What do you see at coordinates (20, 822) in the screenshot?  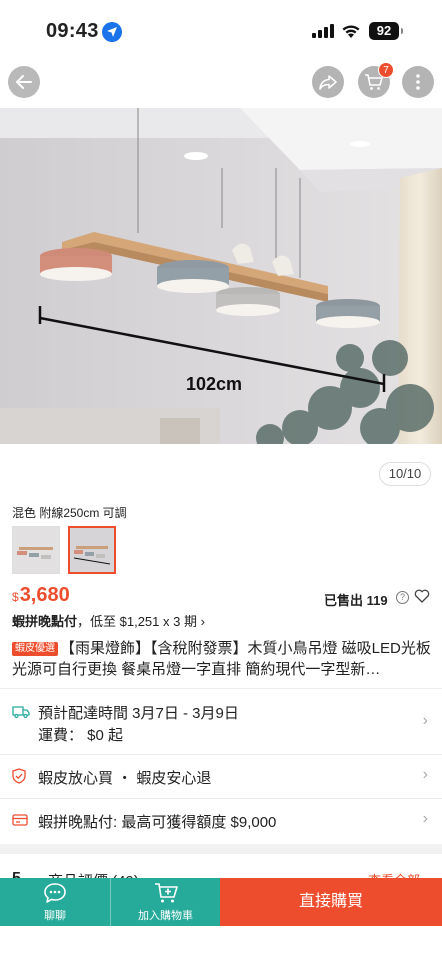 I see `card-icon` at bounding box center [20, 822].